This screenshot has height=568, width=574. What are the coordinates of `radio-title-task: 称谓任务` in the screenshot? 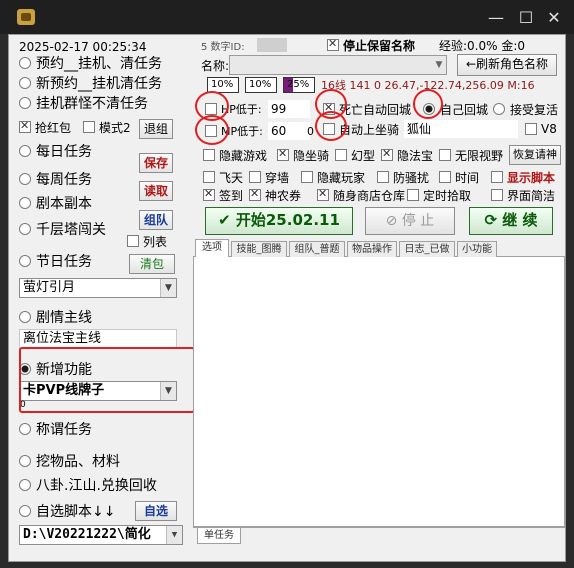 It's located at (55, 429).